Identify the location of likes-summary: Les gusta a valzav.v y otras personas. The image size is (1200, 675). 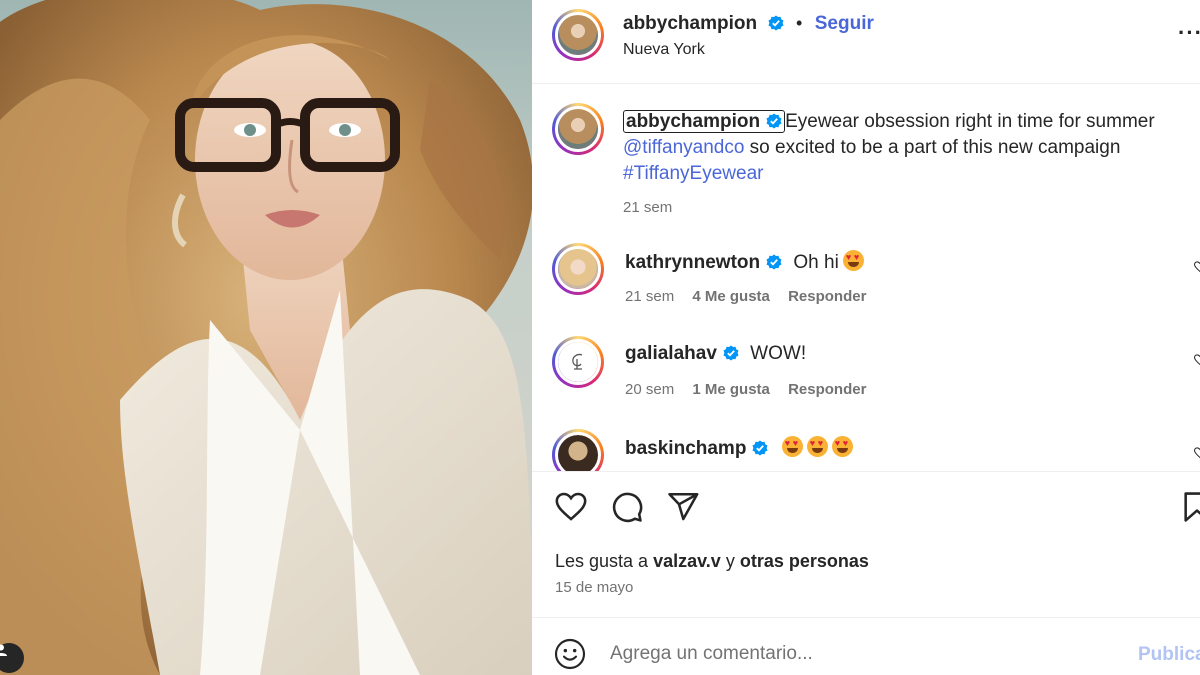
(712, 561).